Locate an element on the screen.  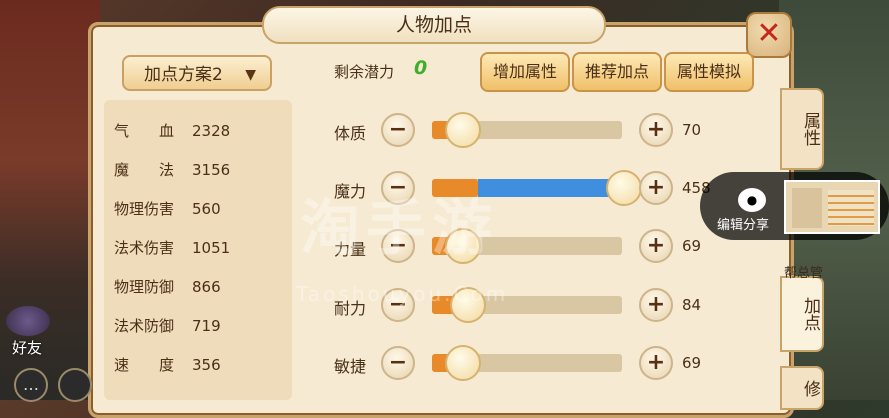
slider-fill-added is located at coordinates (550, 188).